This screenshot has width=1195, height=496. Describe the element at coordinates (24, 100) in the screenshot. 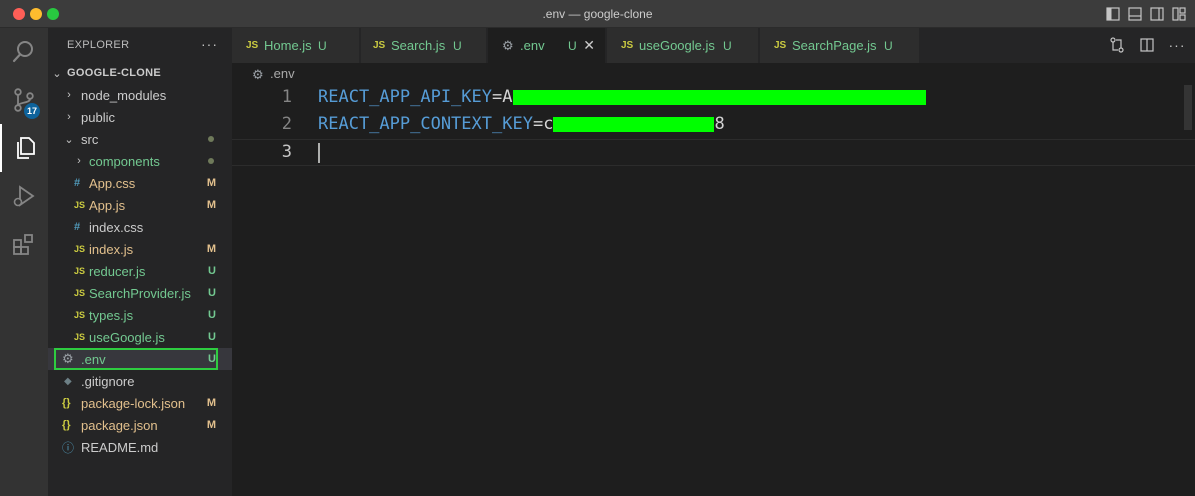

I see `source-control-icon: 17` at that location.